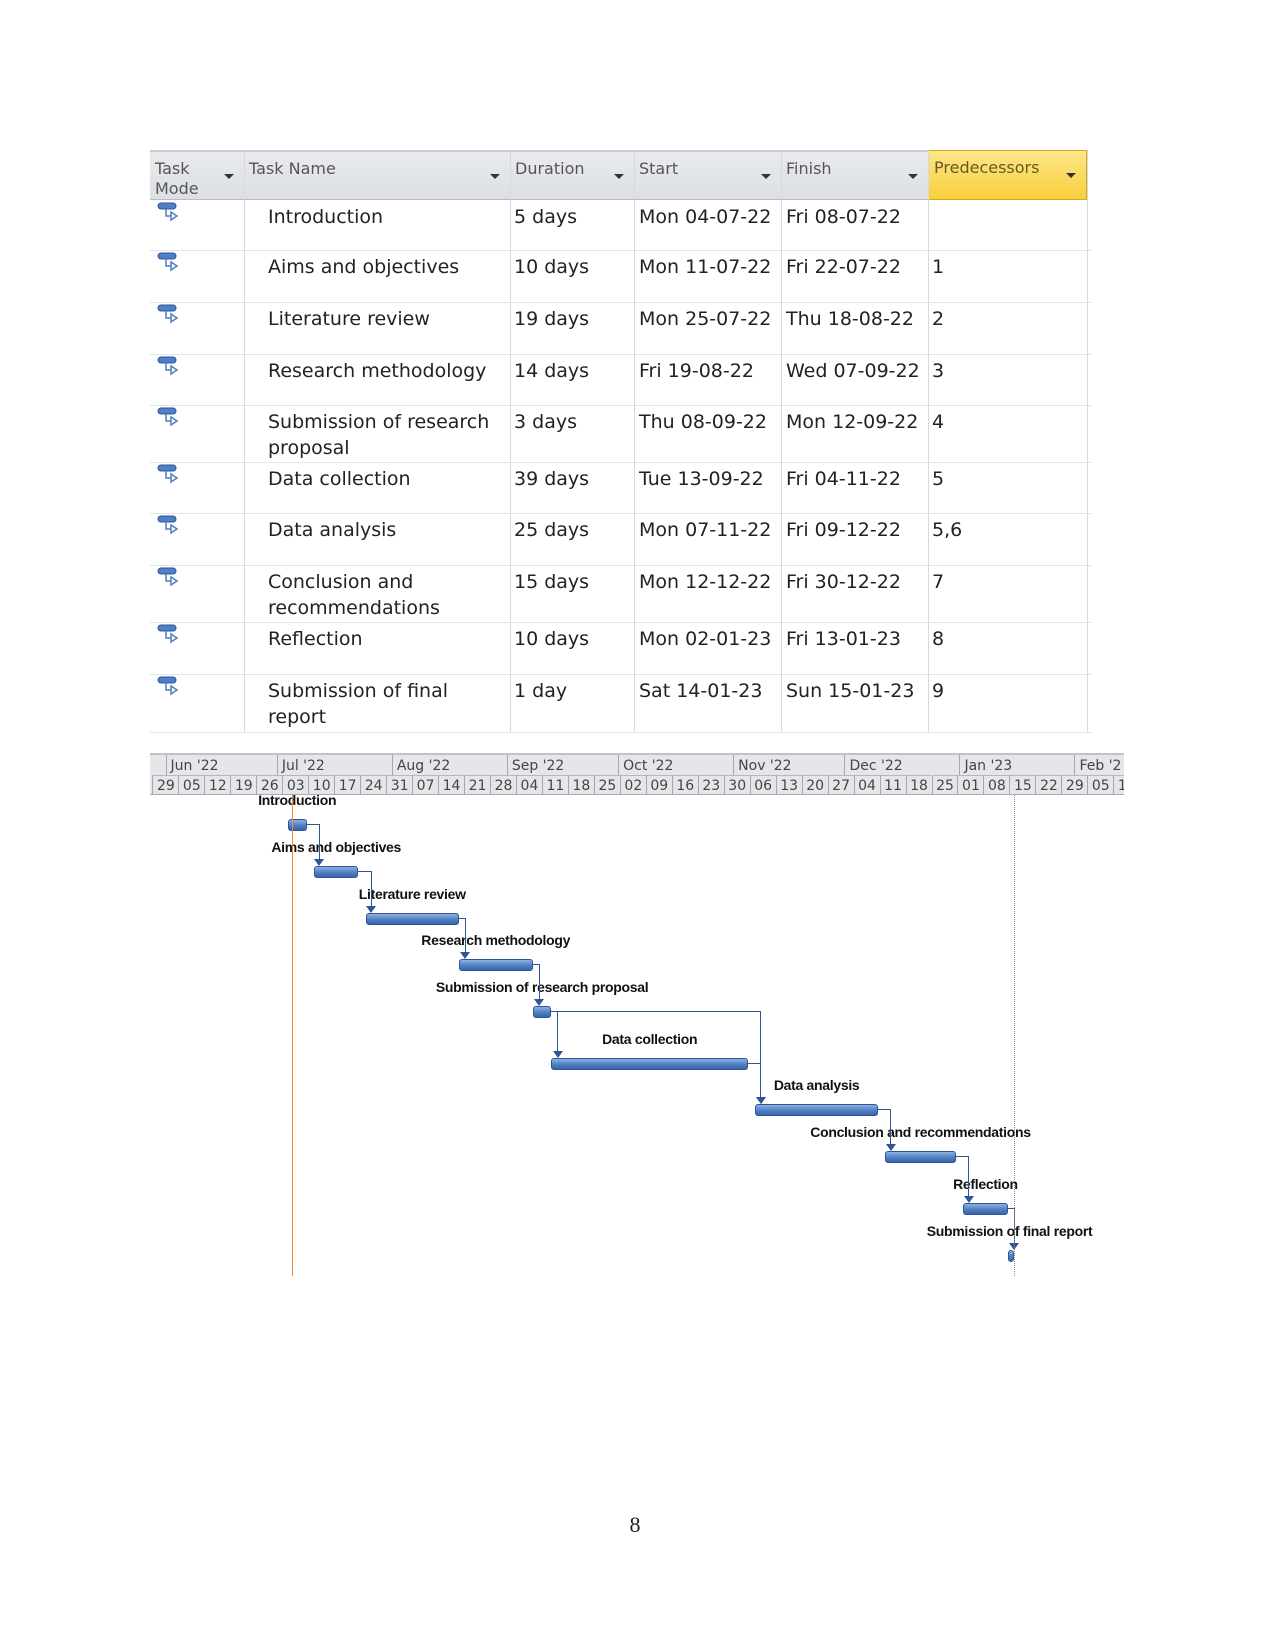 The height and width of the screenshot is (1650, 1275). I want to click on cell-name: Introduction, so click(326, 217).